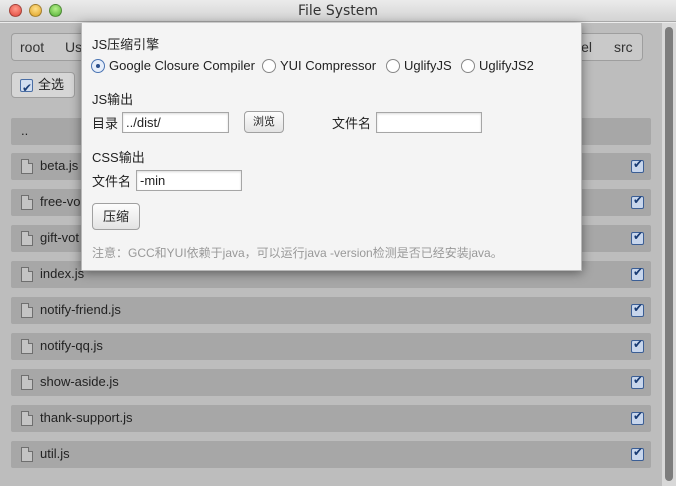 This screenshot has width=676, height=486. Describe the element at coordinates (331, 346) in the screenshot. I see `file-row: notify-qq.js` at that location.